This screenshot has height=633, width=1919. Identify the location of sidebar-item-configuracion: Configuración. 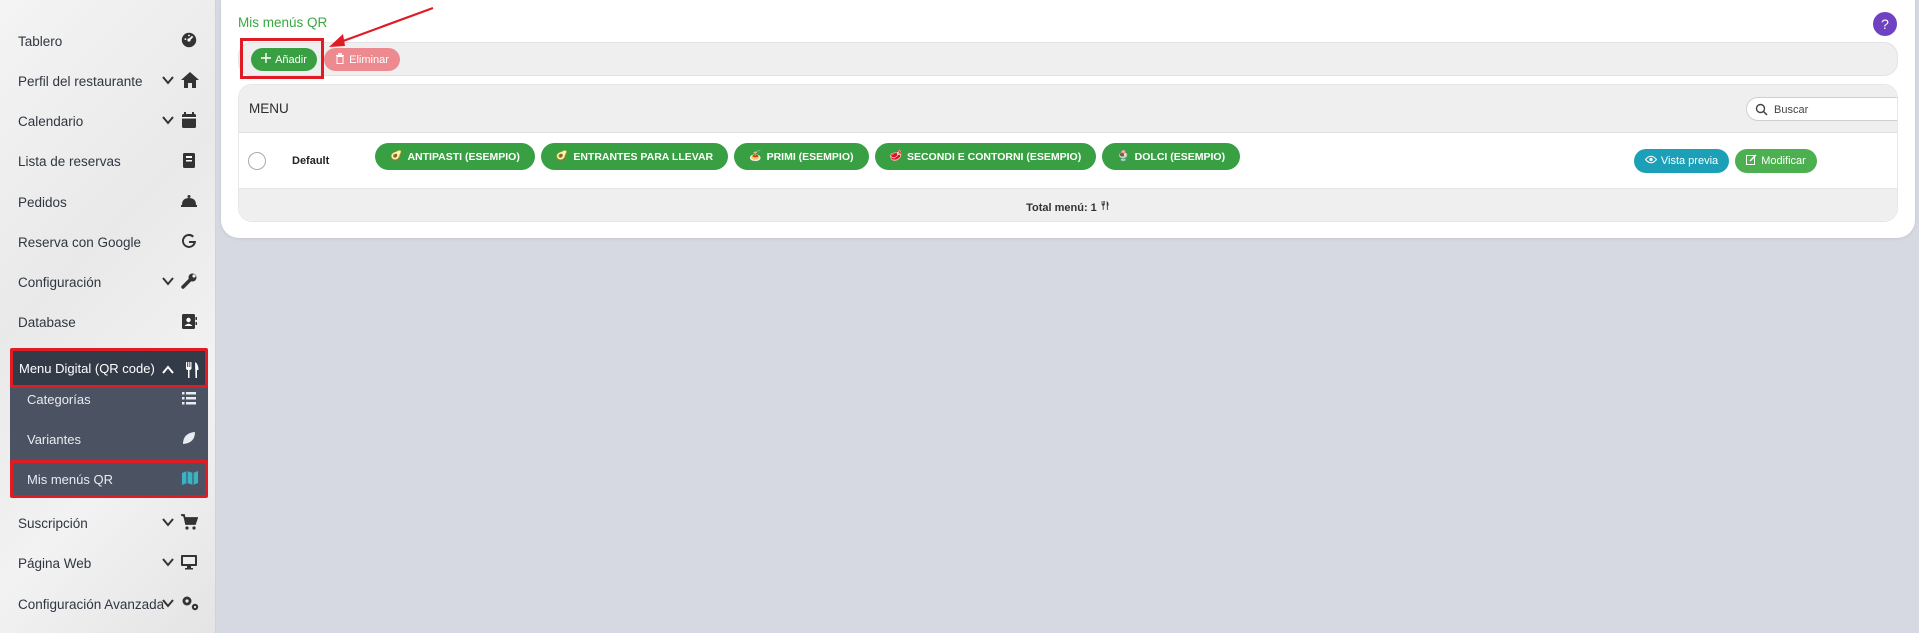
(108, 282).